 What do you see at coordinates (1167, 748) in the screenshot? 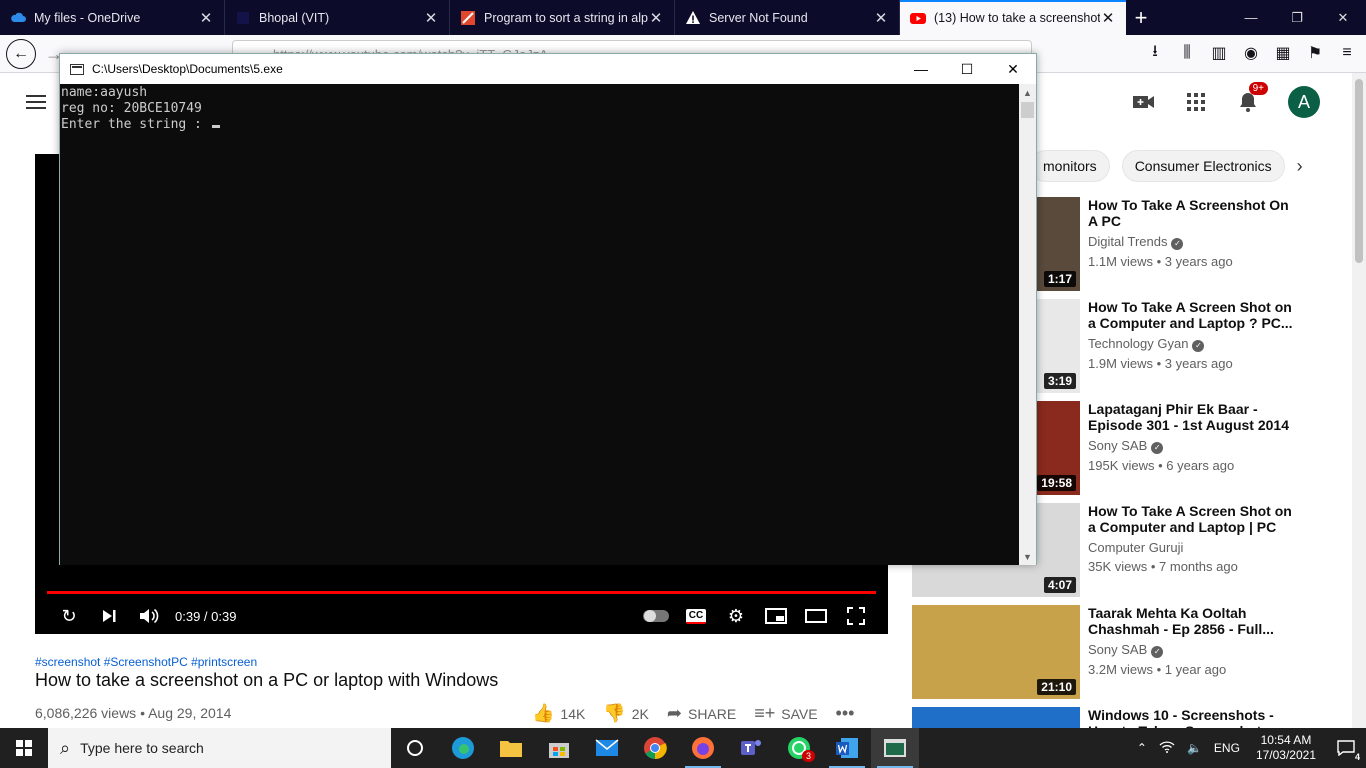
I see `wifi-icon` at bounding box center [1167, 748].